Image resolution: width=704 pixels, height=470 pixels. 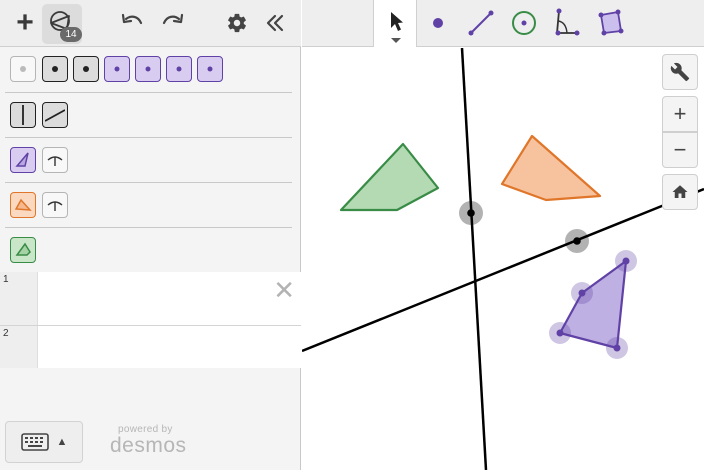 I want to click on gear-icon, so click(x=237, y=23).